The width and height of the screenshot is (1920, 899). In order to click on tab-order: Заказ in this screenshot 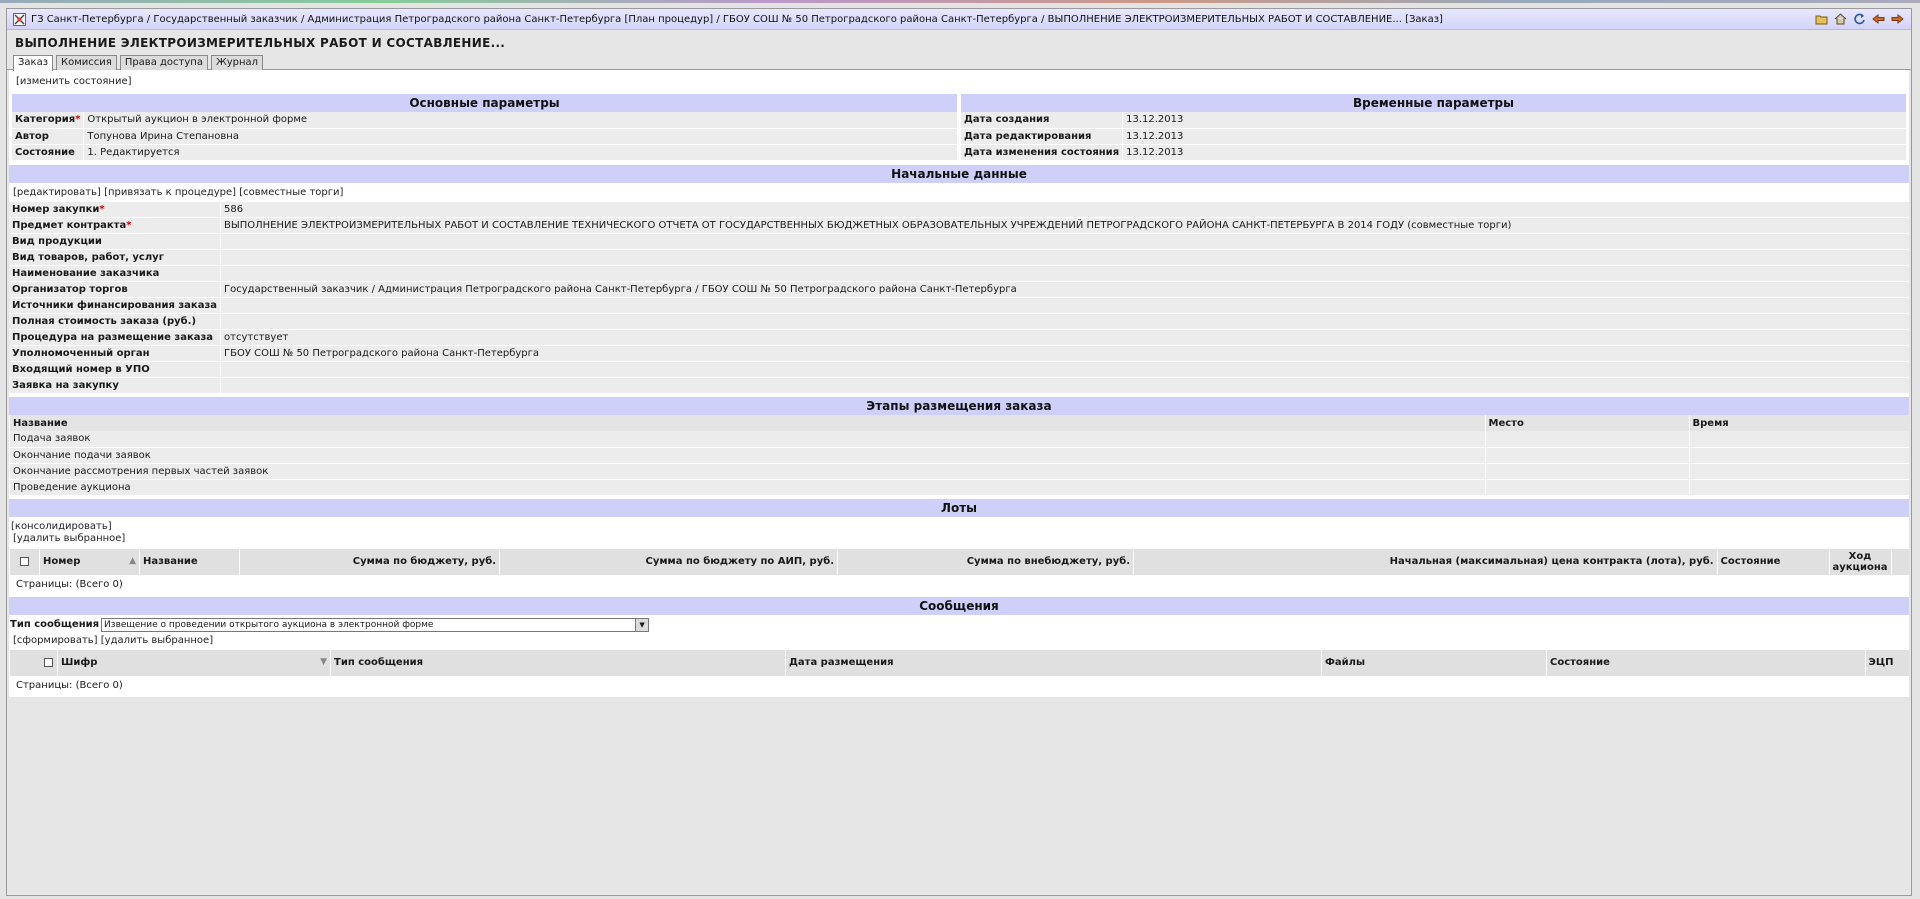, I will do `click(33, 63)`.